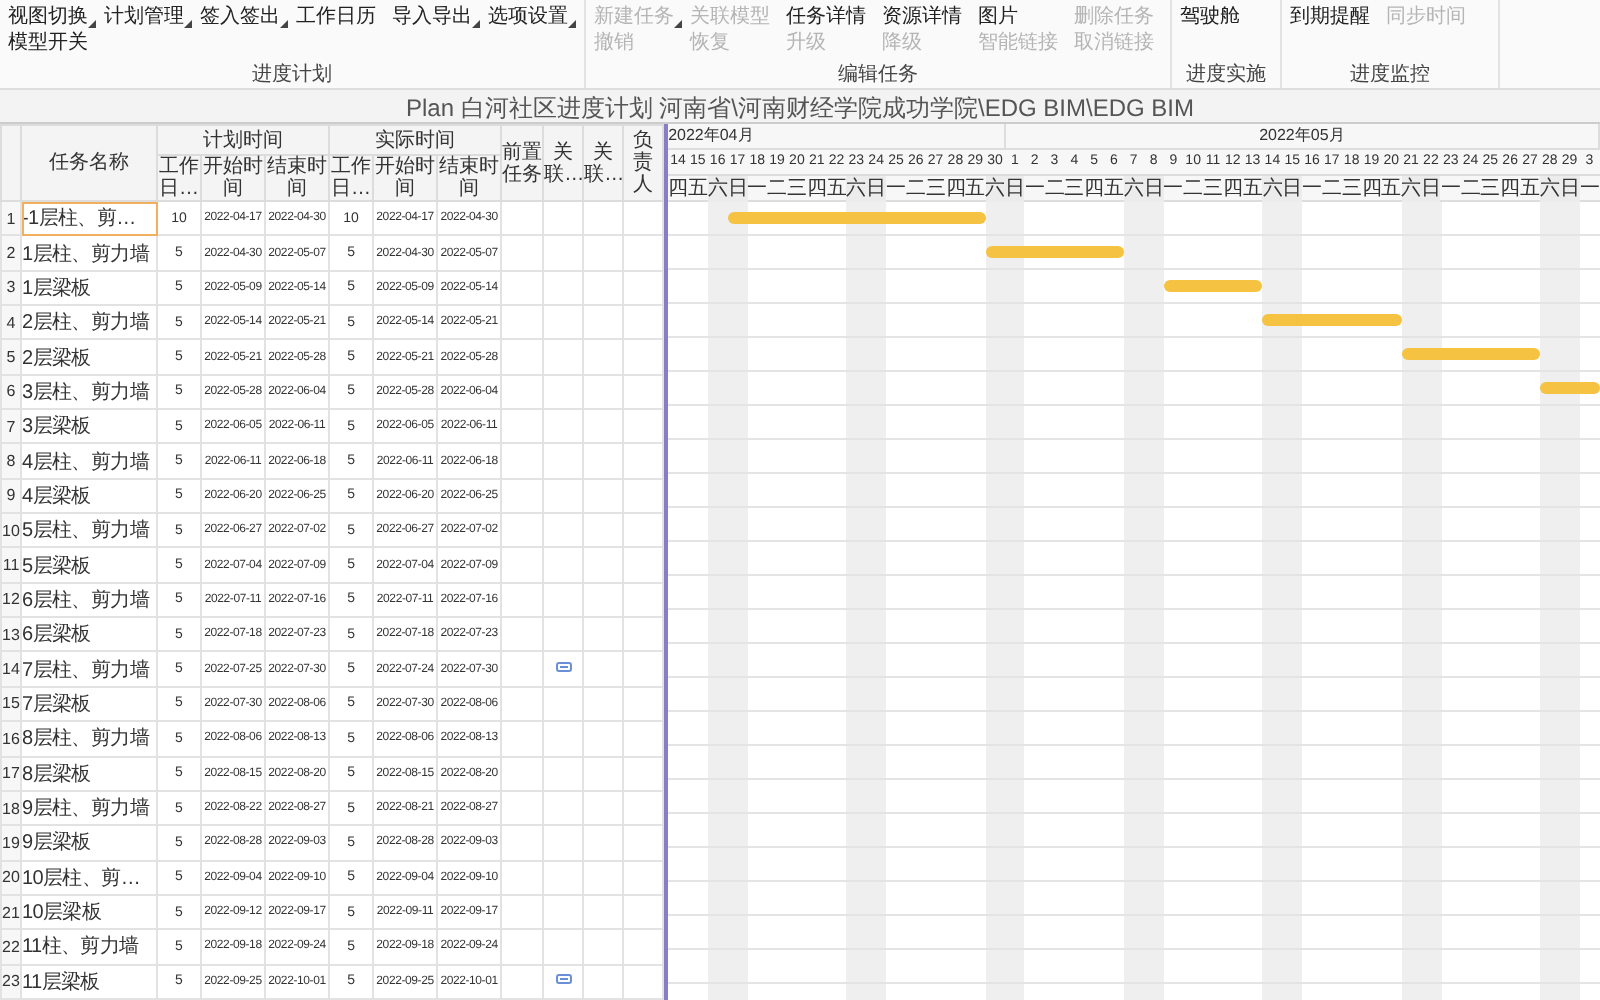 This screenshot has width=1600, height=1000. I want to click on task-name-cell: 4层柱、剪力墙, so click(89, 461).